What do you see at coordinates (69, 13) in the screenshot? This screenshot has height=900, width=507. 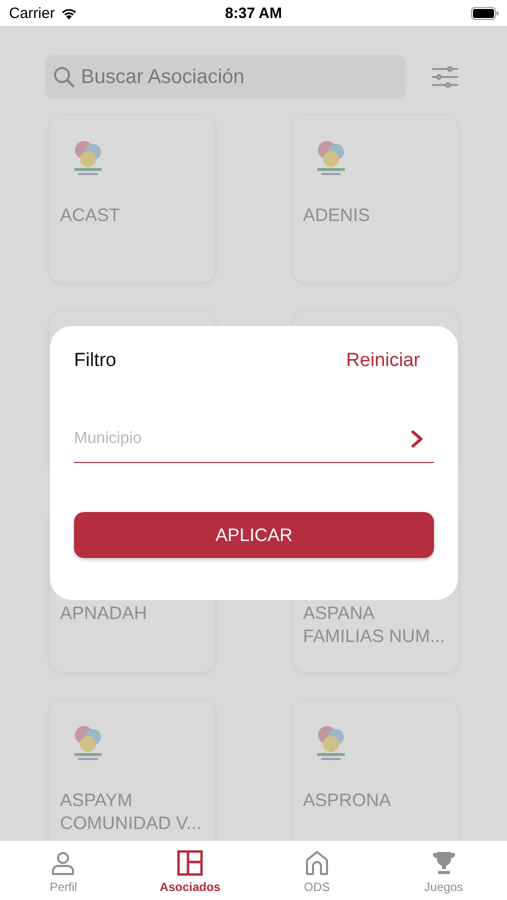 I see `wifi-icon` at bounding box center [69, 13].